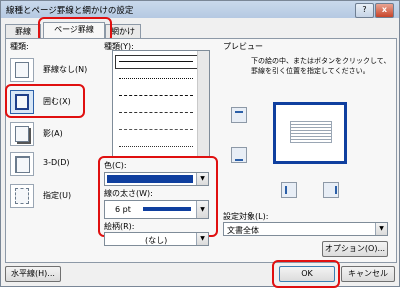  I want to click on close-button: x, so click(384, 10).